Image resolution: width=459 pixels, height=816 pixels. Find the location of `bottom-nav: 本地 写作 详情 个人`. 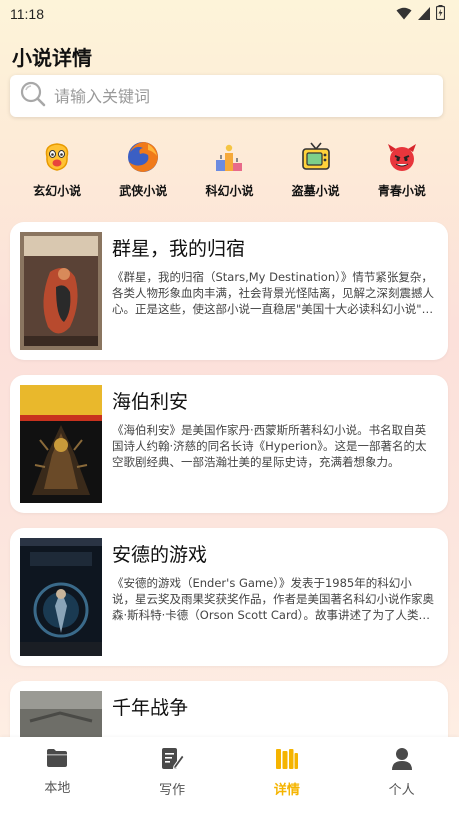

bottom-nav: 本地 写作 详情 个人 is located at coordinates (229, 776).